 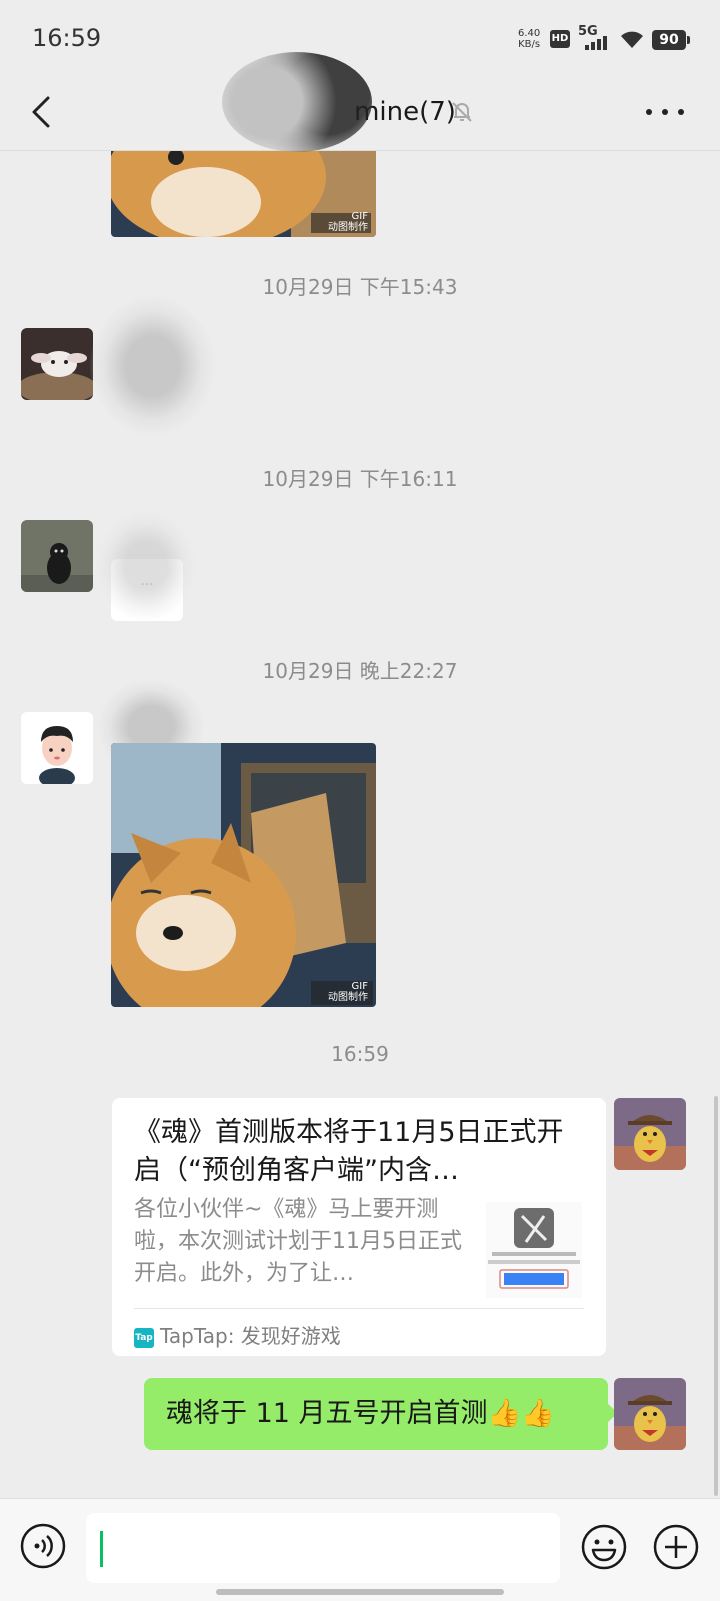 I want to click on chat-header: mine(7), so click(x=360, y=102).